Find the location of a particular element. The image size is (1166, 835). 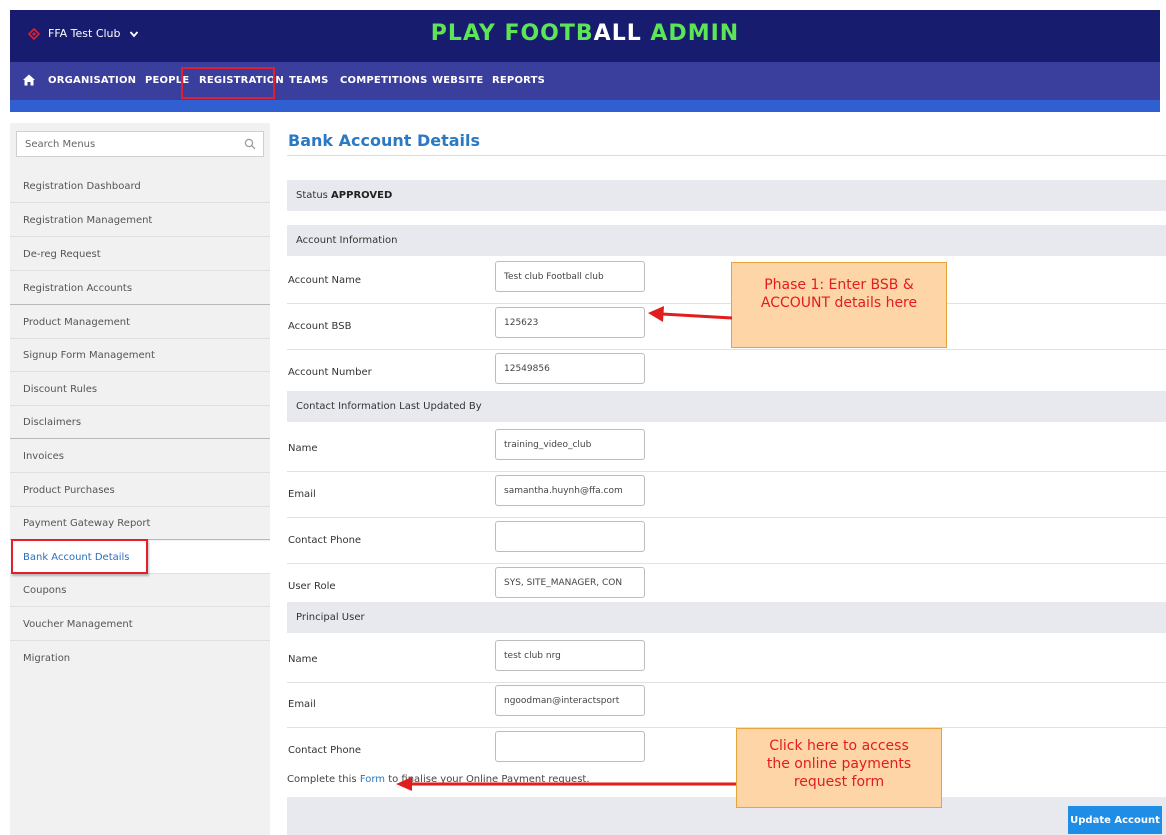

contact-name-label: Name is located at coordinates (303, 448).